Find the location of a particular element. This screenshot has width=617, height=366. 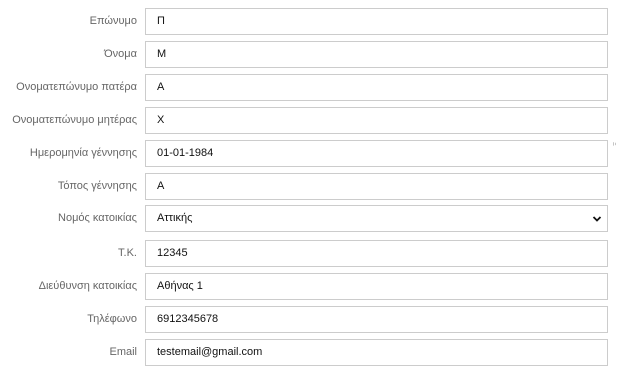

row-address: Διεύθυνση κατοικίας Αθήνας 1 is located at coordinates (308, 286).